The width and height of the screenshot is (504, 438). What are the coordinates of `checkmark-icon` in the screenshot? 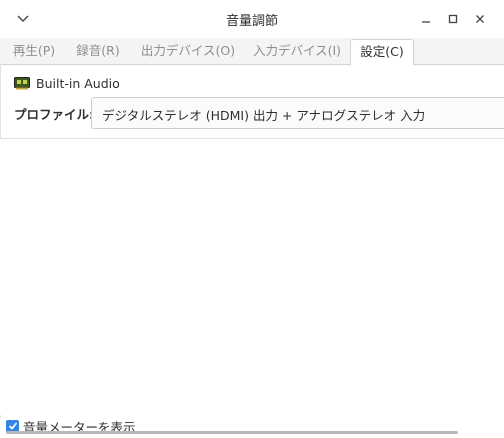 It's located at (12, 426).